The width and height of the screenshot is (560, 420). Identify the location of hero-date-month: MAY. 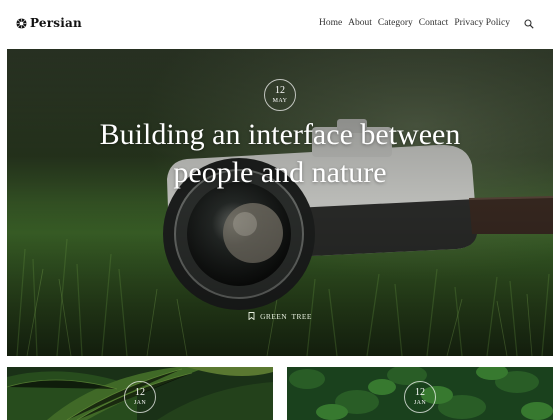
(280, 101).